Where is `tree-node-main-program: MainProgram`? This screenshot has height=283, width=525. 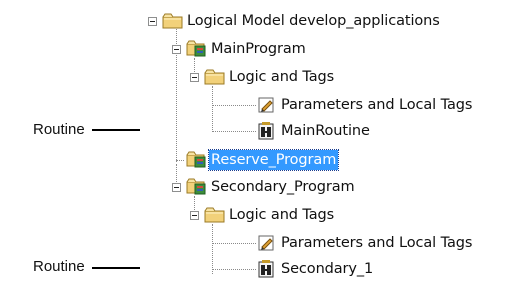
tree-node-main-program: MainProgram is located at coordinates (240, 49).